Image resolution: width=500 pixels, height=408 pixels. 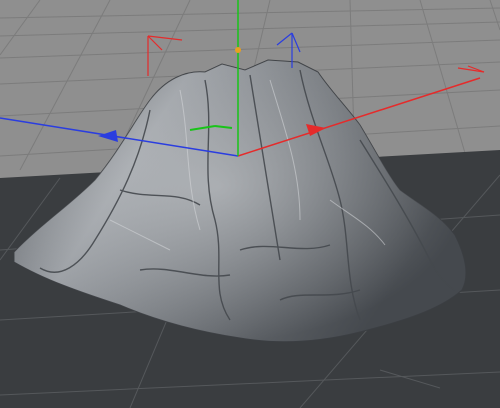 I want to click on origin-handle, so click(x=238, y=50).